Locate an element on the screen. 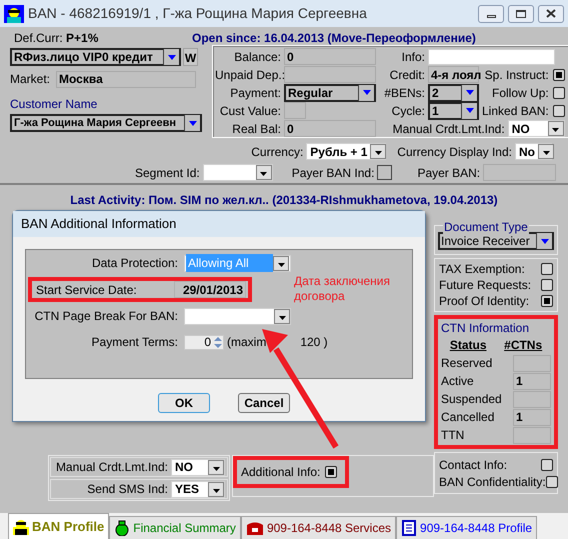 The height and width of the screenshot is (539, 568). field-label: Payment: is located at coordinates (255, 93).